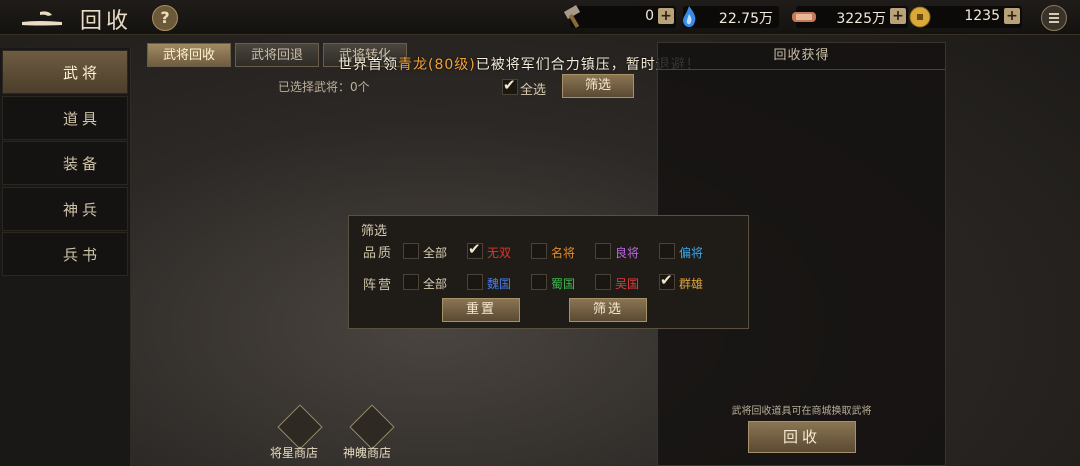 The image size is (1080, 466). Describe the element at coordinates (499, 284) in the screenshot. I see `faction-wei-label: 魏国` at that location.